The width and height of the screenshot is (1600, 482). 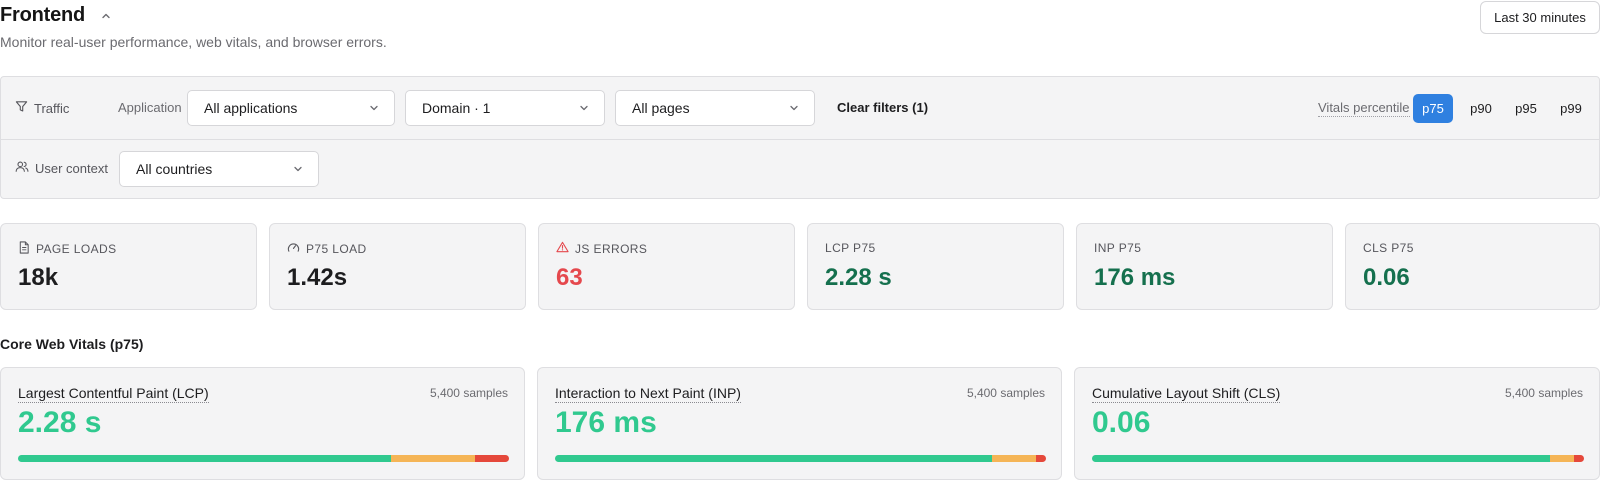 What do you see at coordinates (1121, 422) in the screenshot?
I see `vital-value: 0.06` at bounding box center [1121, 422].